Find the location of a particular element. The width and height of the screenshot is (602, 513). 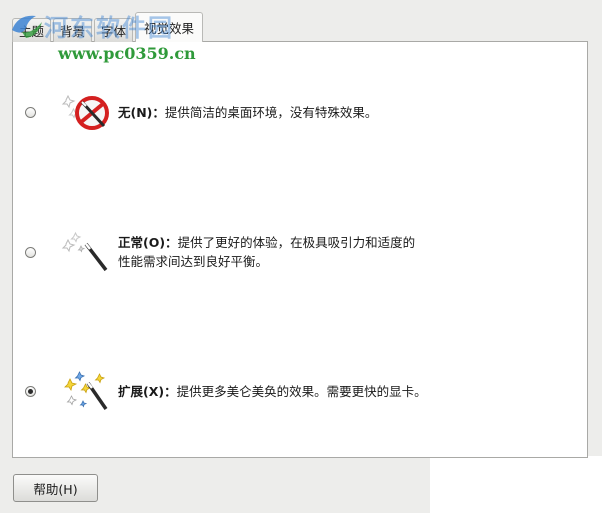

option-normal-description-line1: 提供了更好的体验，在极具吸引力和适度的 is located at coordinates (296, 242).